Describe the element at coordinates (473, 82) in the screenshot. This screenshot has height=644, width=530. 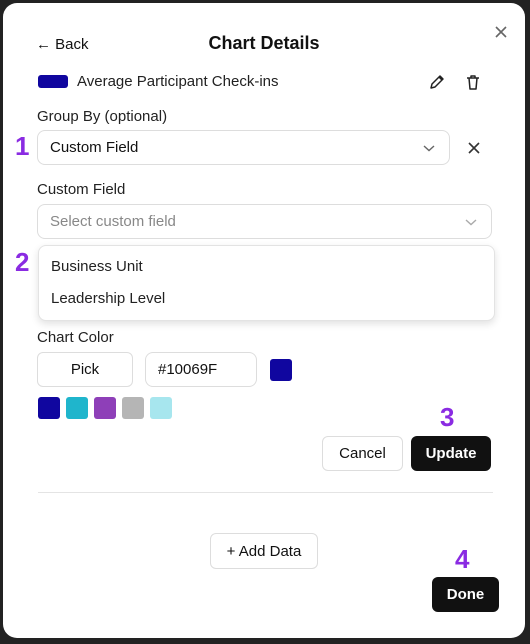
I see `trash-icon` at that location.